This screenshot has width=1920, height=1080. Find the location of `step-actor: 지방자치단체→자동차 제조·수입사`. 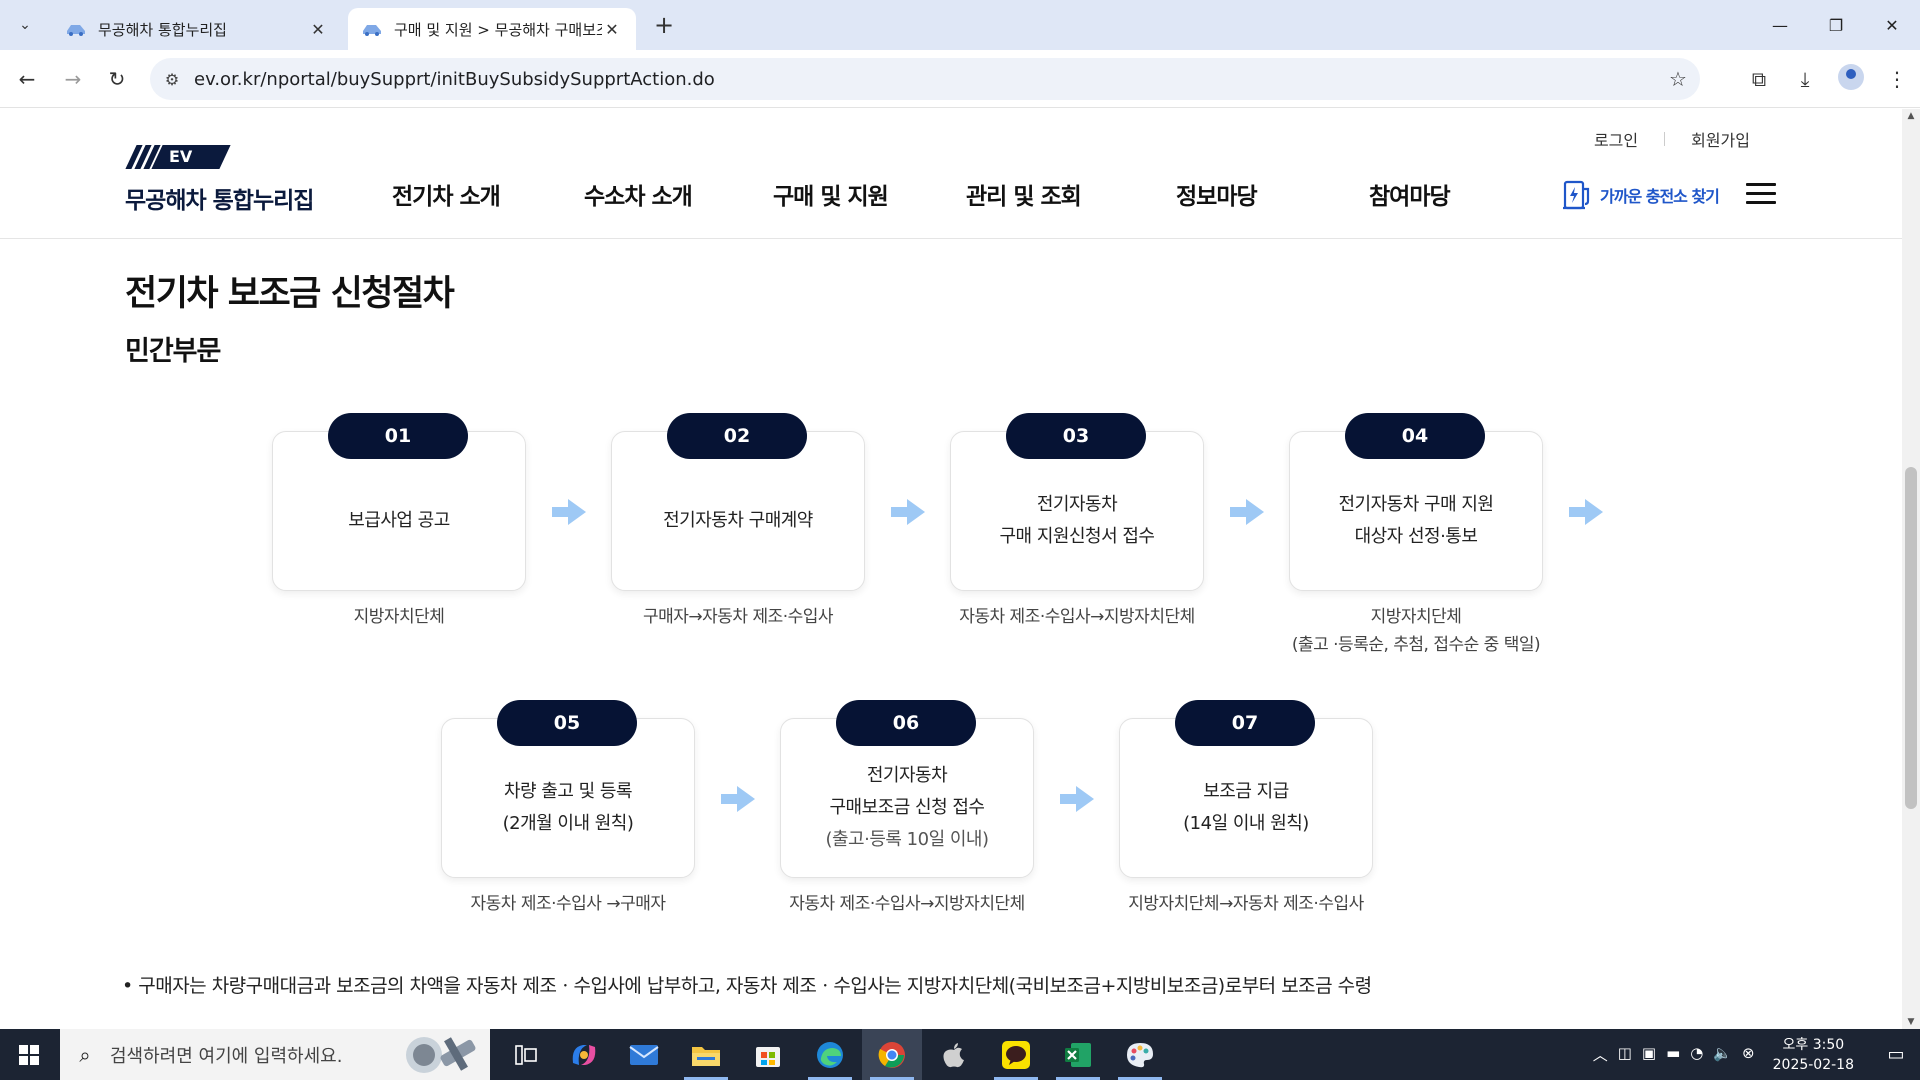

step-actor: 지방자치단체→자동차 제조·수입사 is located at coordinates (1246, 904).